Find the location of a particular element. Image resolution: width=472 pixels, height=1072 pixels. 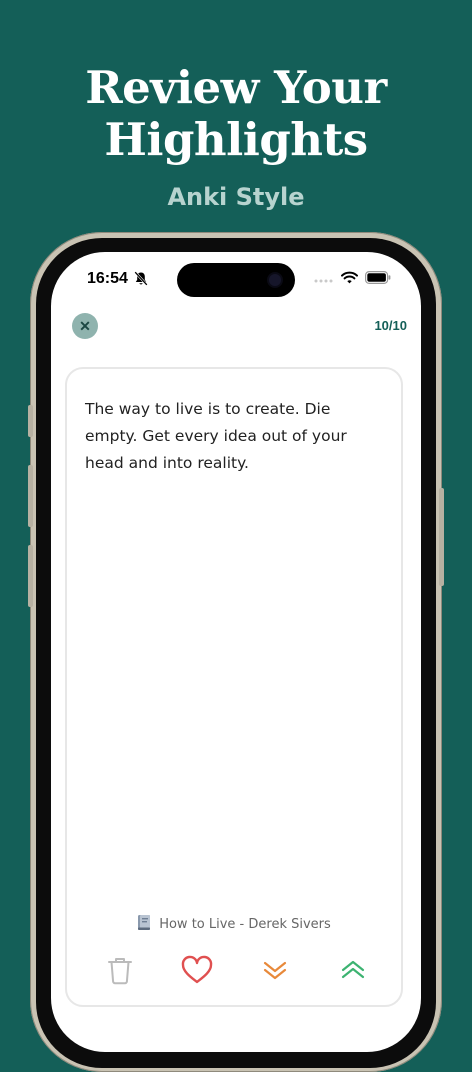

review-counter: 10/10 is located at coordinates (390, 325).